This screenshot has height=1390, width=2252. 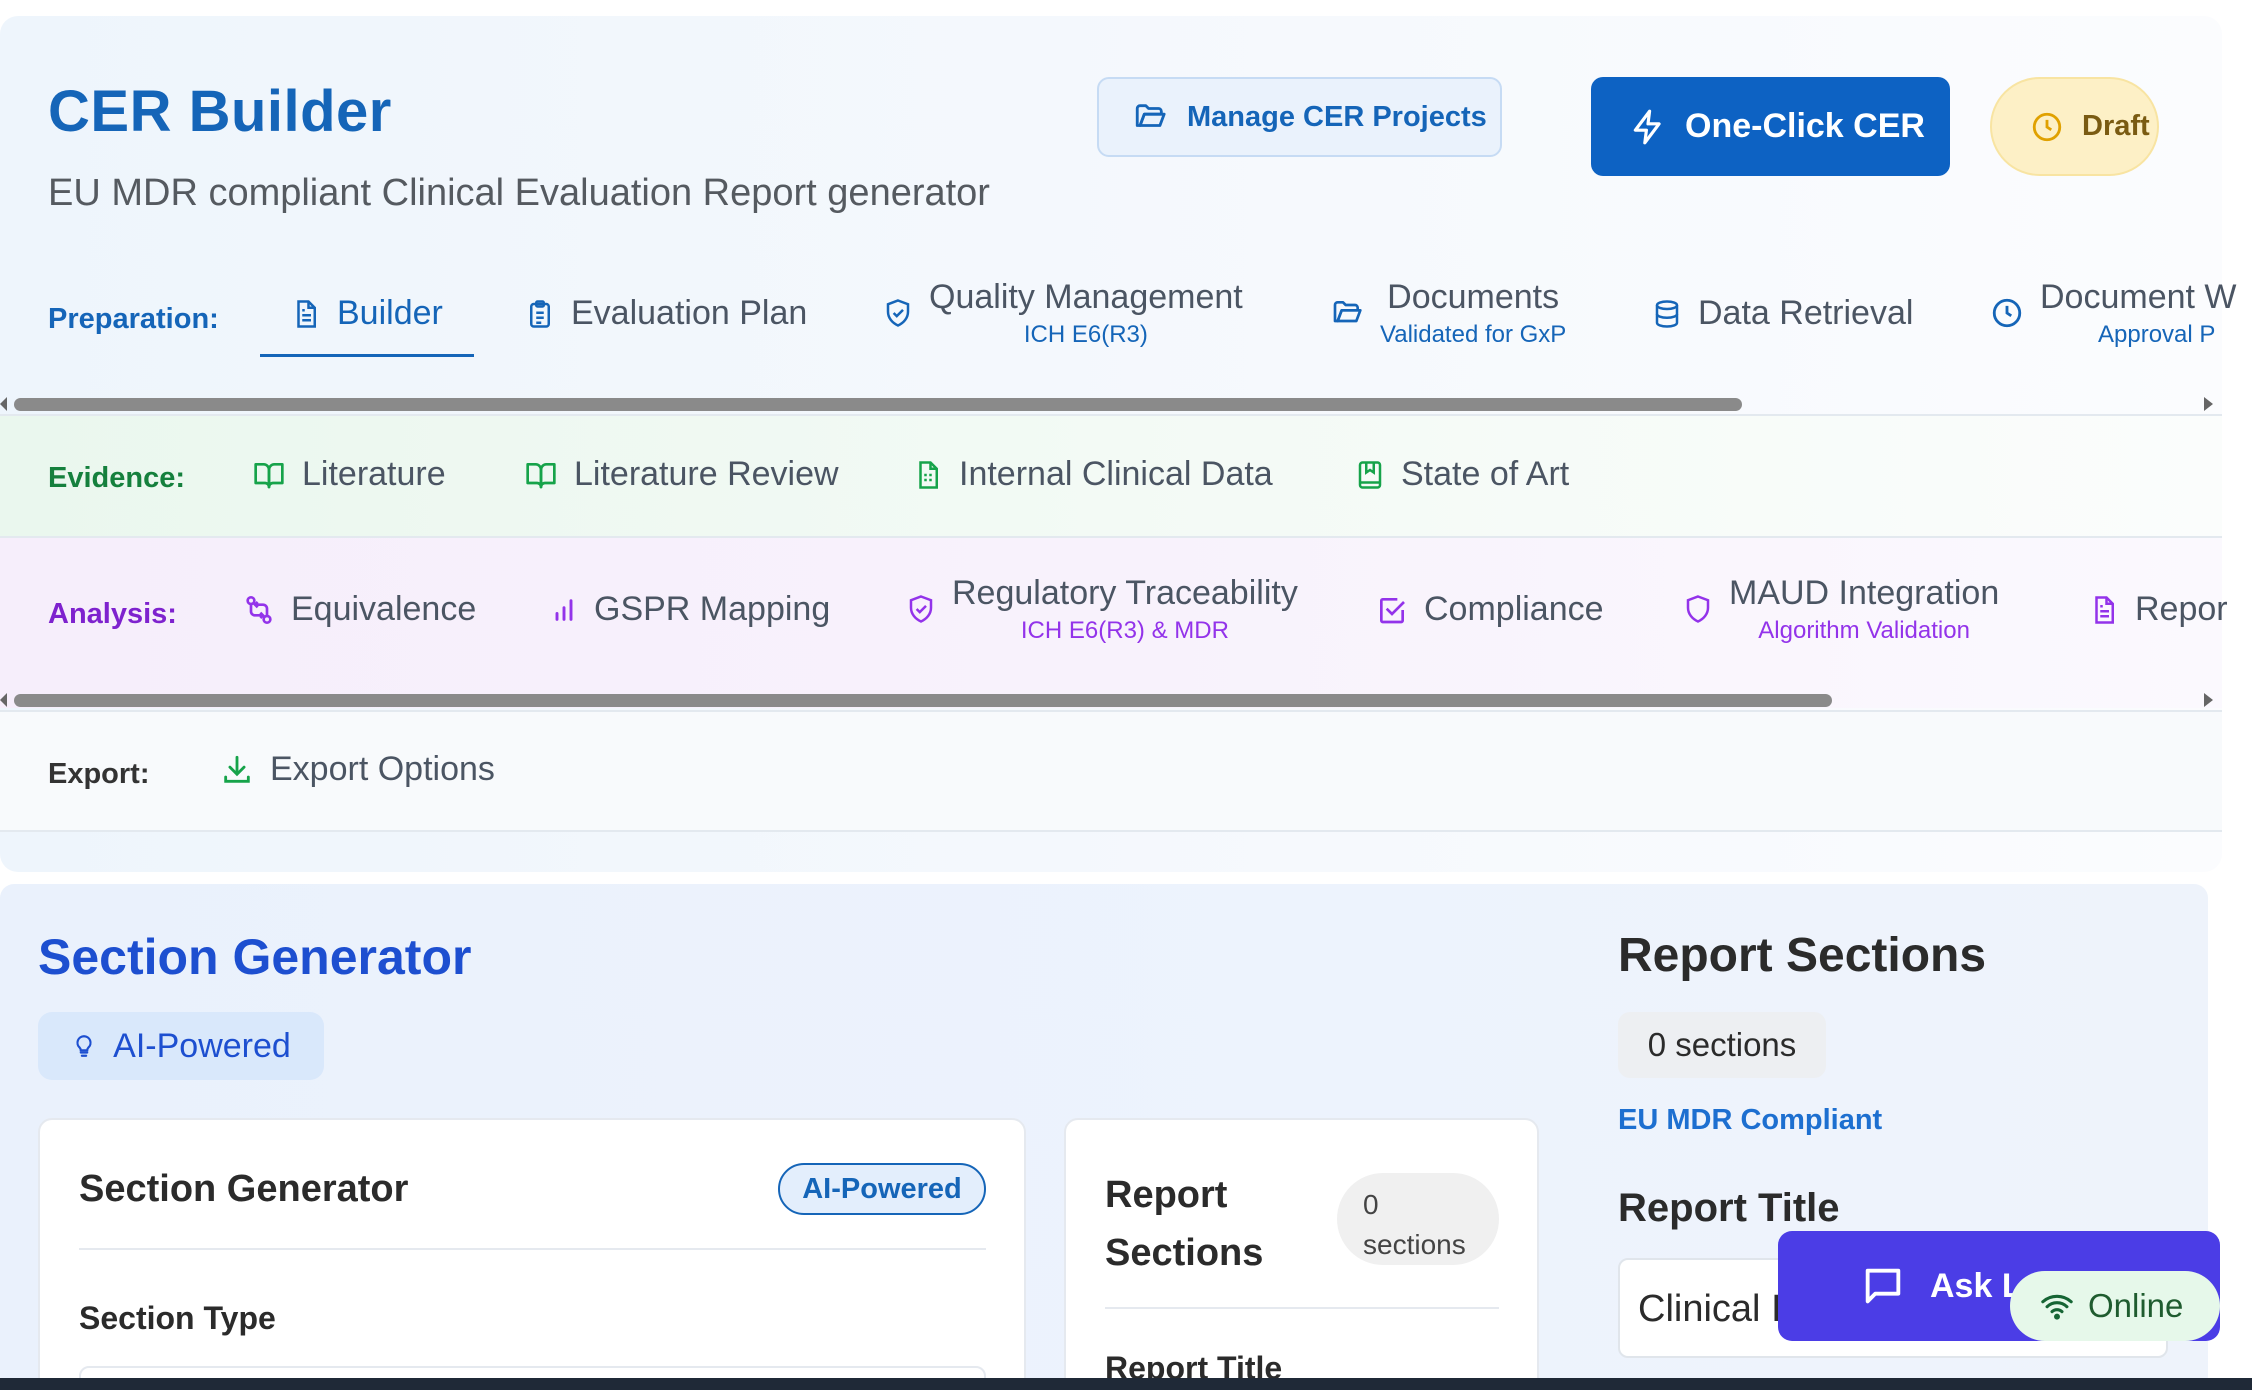 I want to click on window-bottom-edge, so click(x=1126, y=1384).